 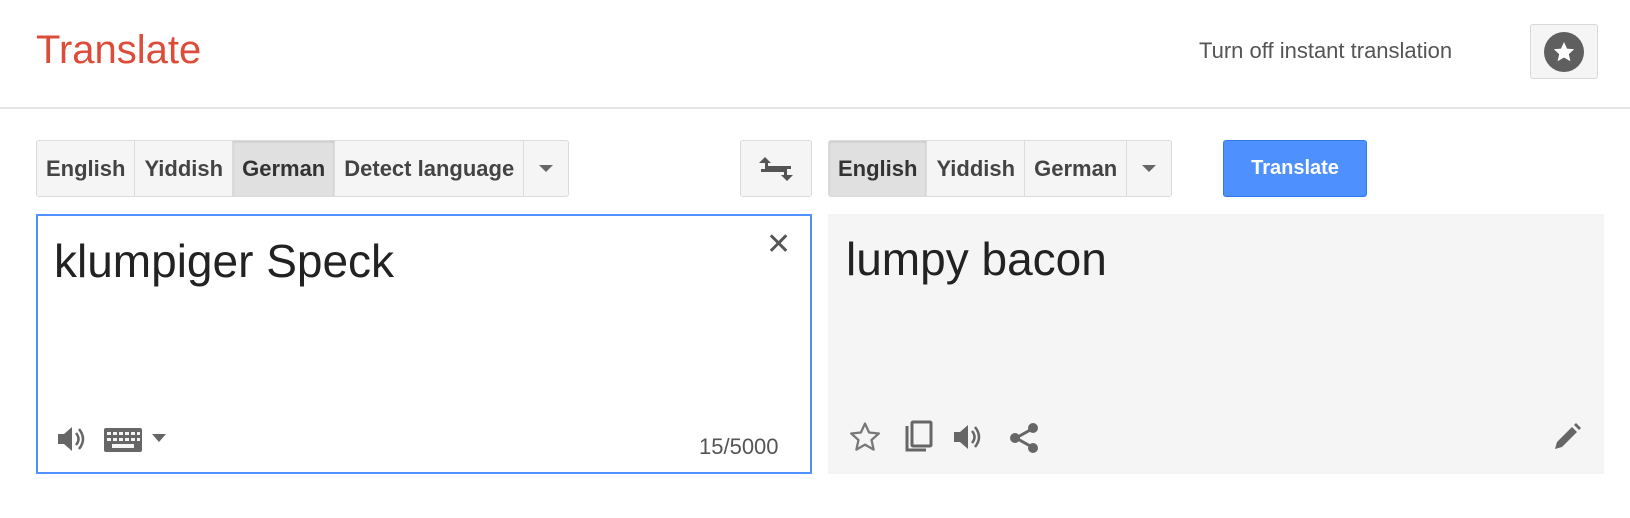 I want to click on translated-text: lumpy bacon, so click(x=976, y=259).